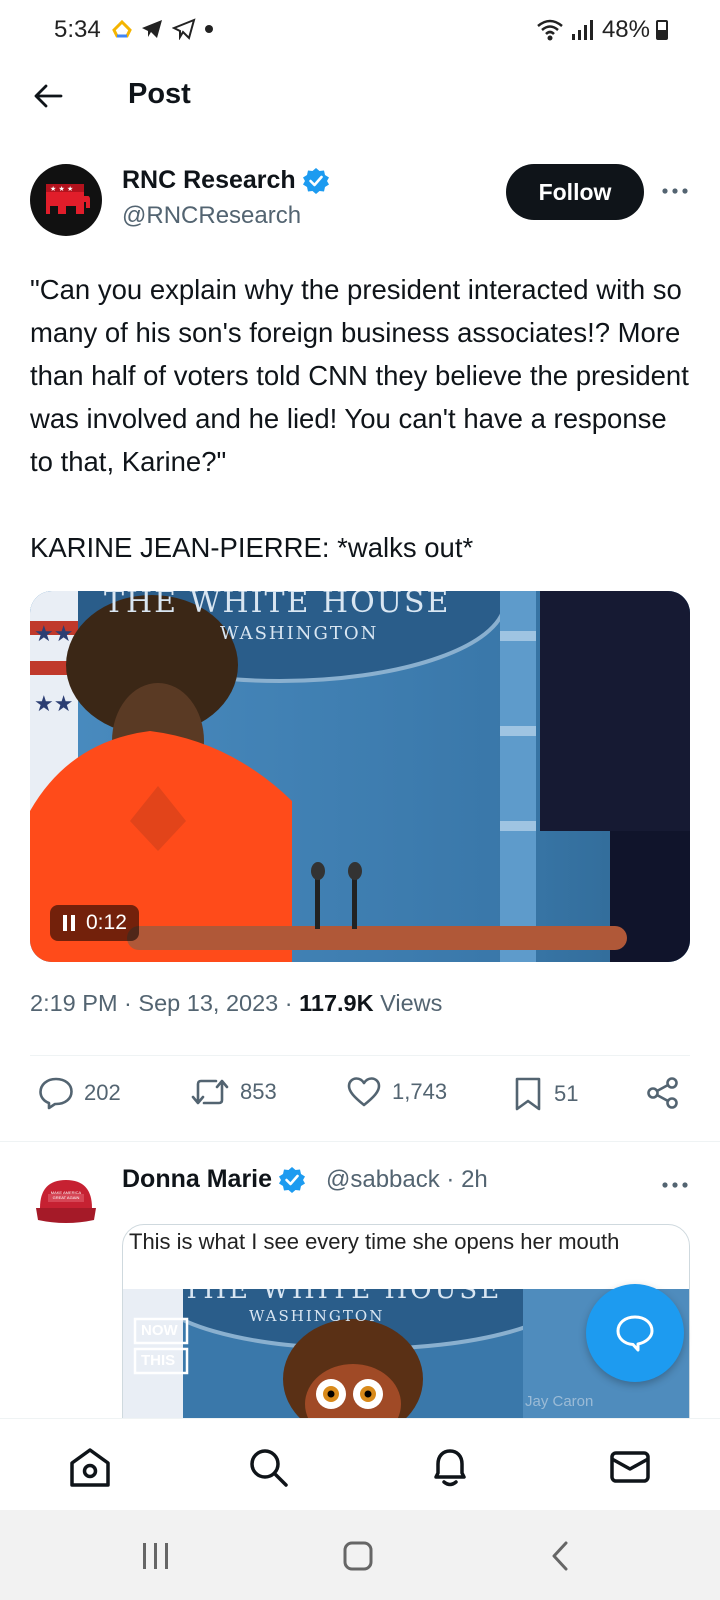  I want to click on share-icon, so click(662, 1093).